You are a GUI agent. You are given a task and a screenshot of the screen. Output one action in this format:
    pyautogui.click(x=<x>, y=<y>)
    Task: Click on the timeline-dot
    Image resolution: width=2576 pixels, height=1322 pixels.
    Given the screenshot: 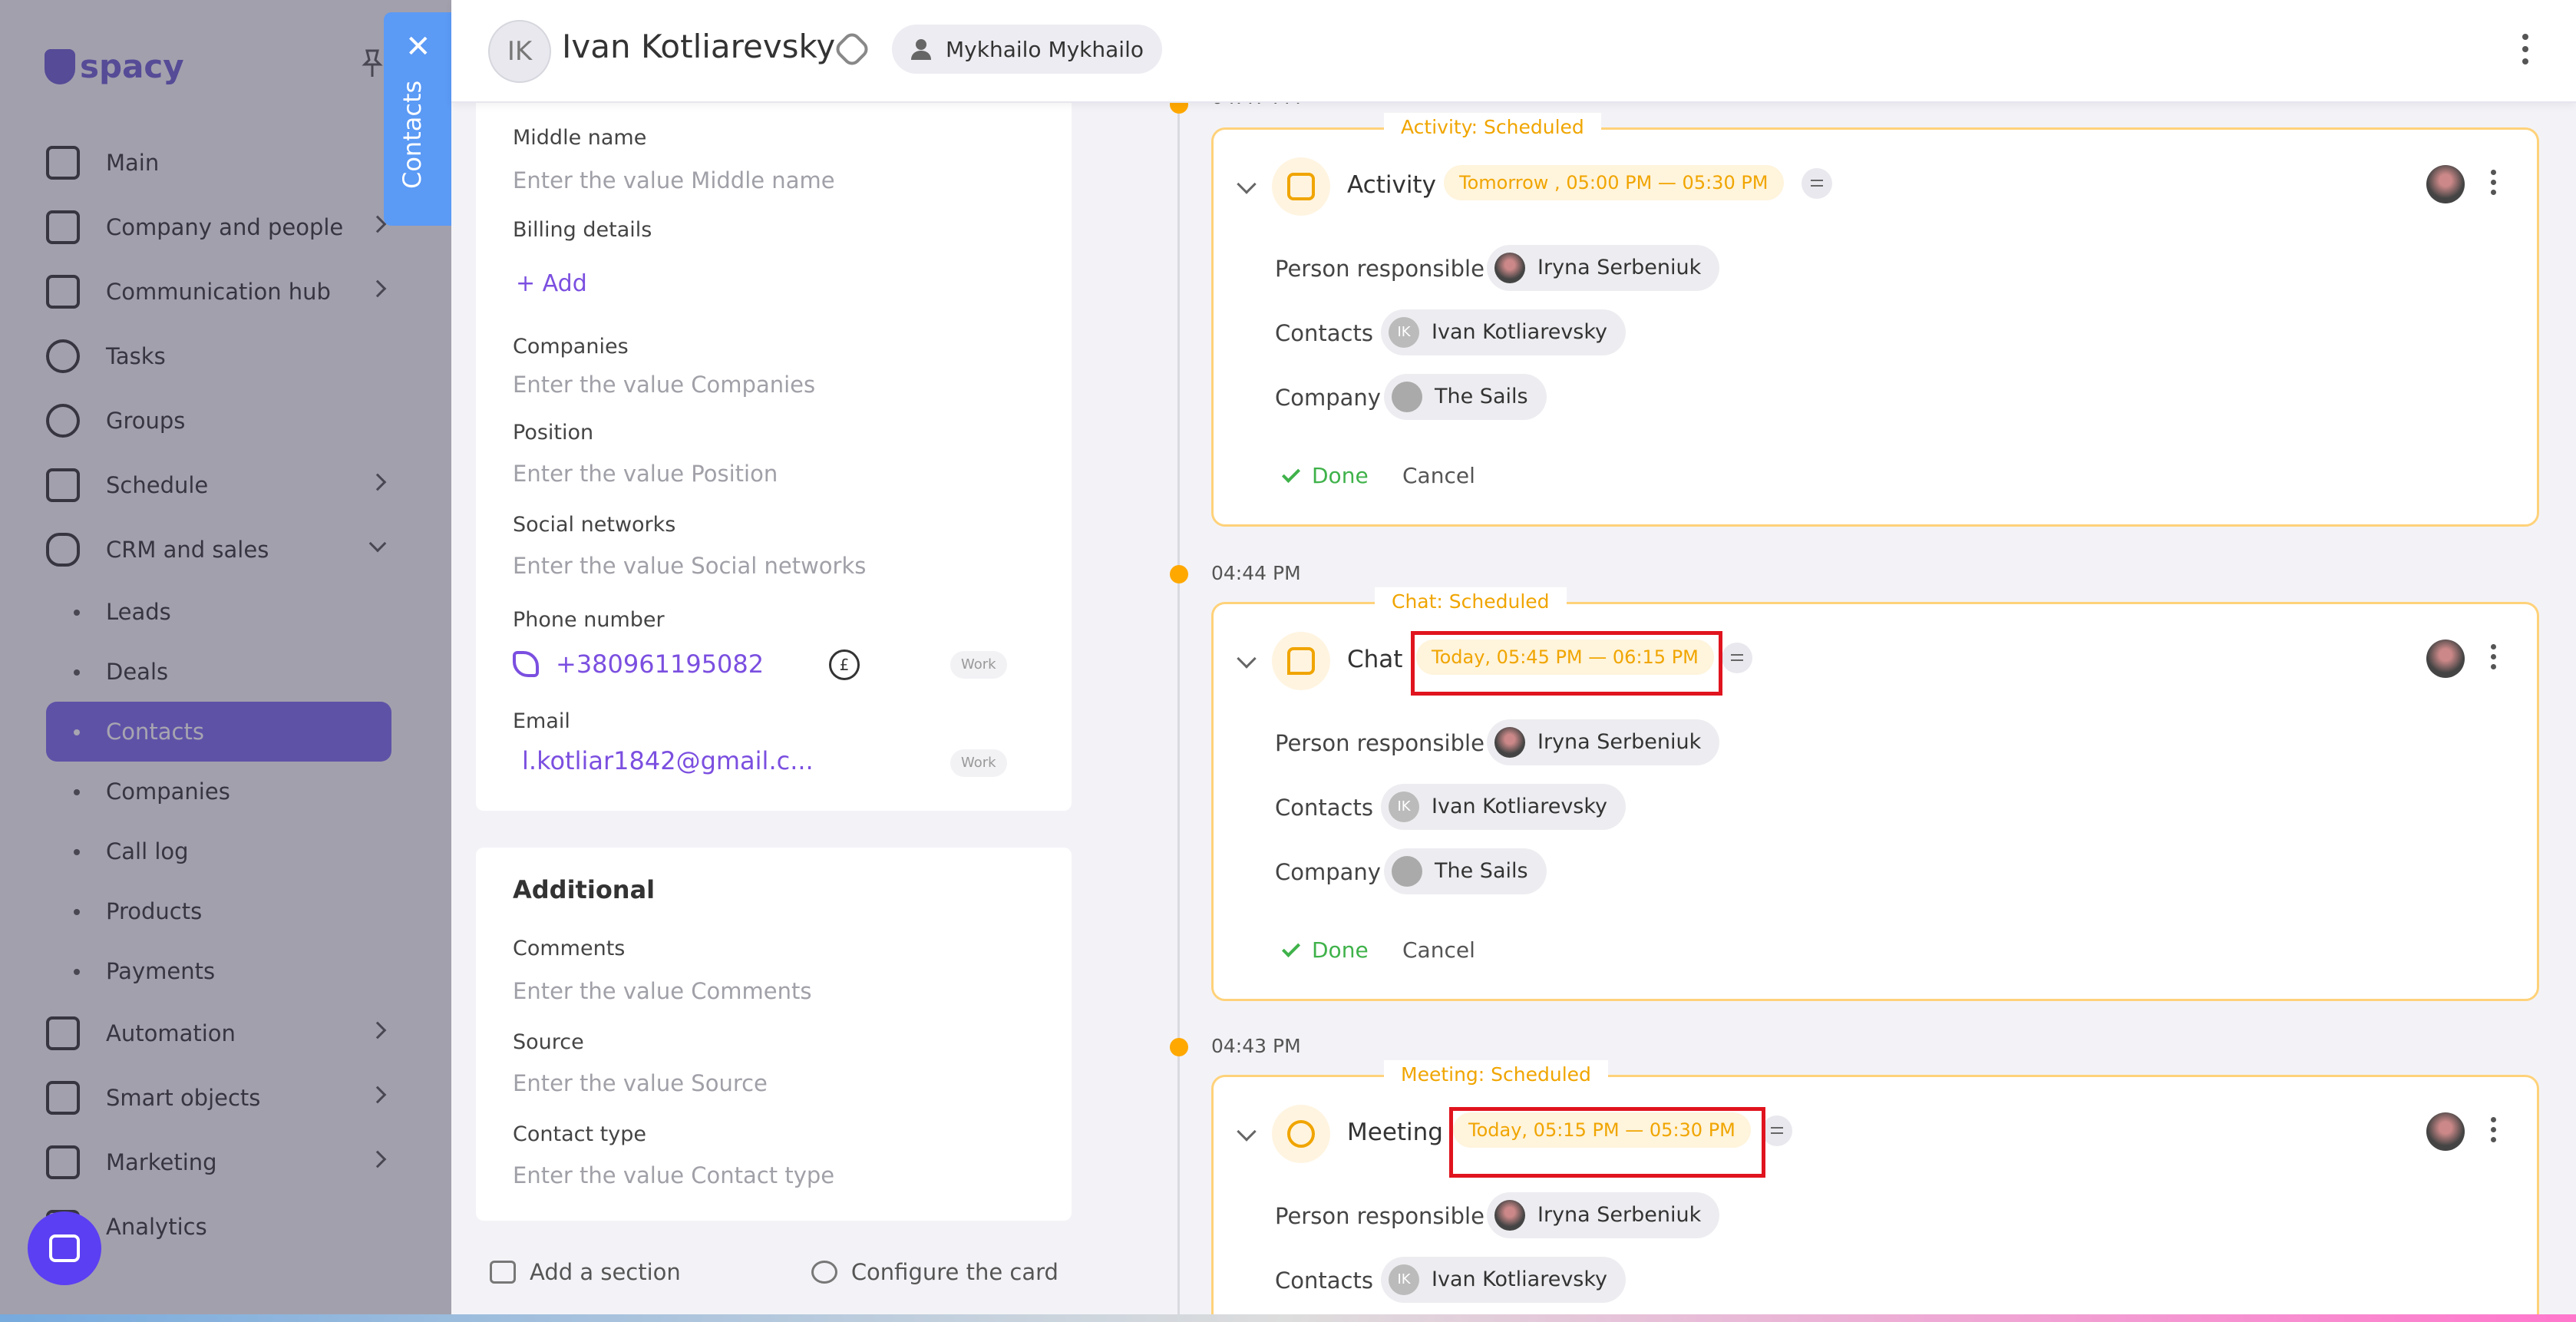 What is the action you would take?
    pyautogui.click(x=1179, y=1047)
    